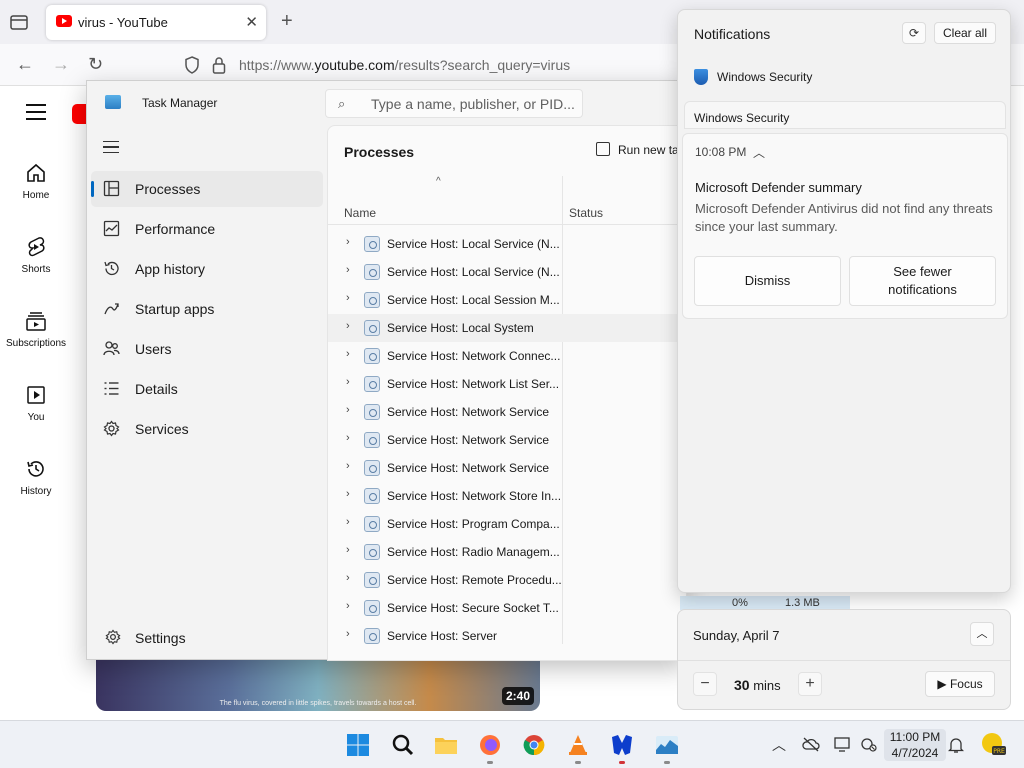  What do you see at coordinates (207, 309) in the screenshot?
I see `nav-startup-apps: Startup apps` at bounding box center [207, 309].